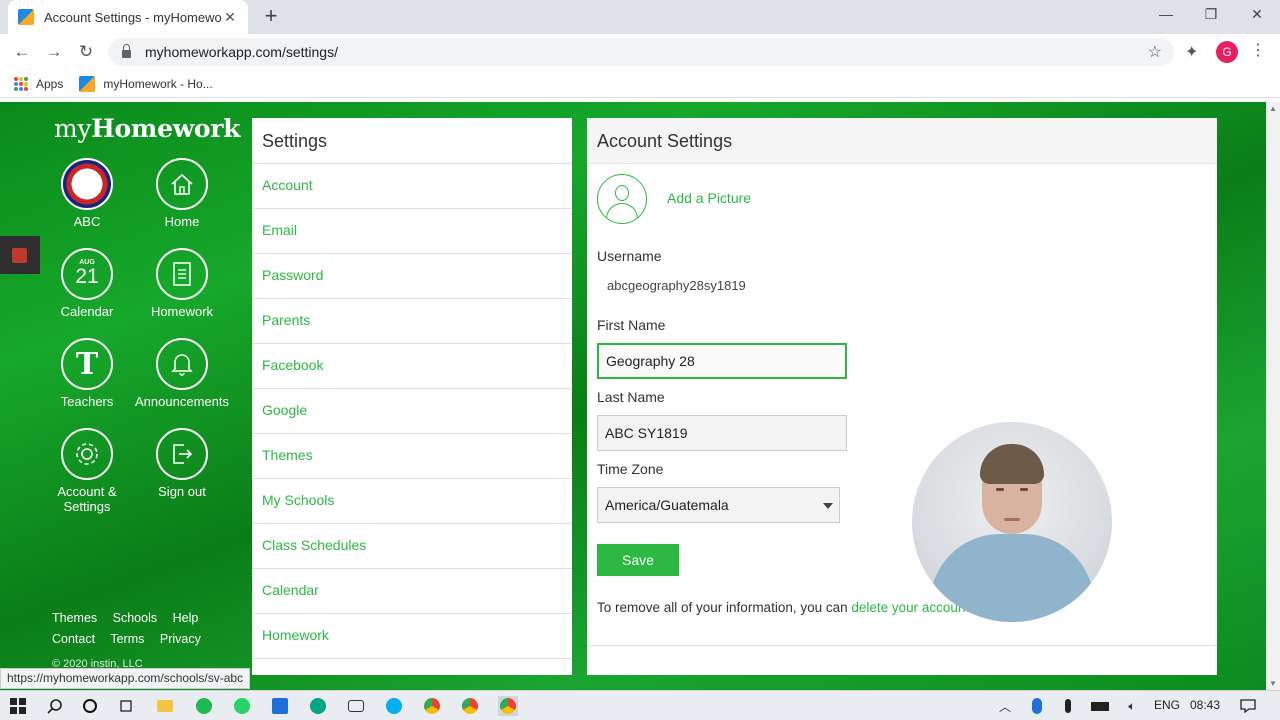  I want to click on settings-item-homework: Homework, so click(412, 636).